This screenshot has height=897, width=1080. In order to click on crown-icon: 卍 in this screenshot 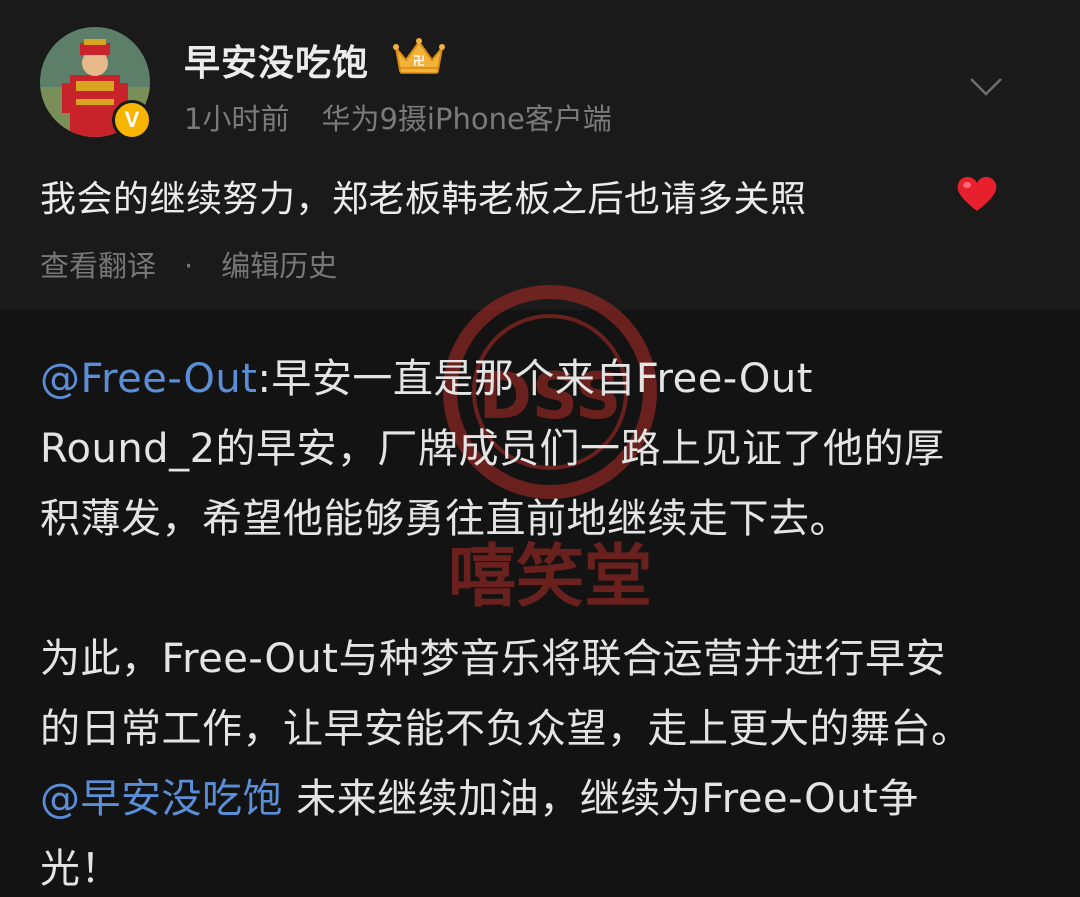, I will do `click(419, 56)`.